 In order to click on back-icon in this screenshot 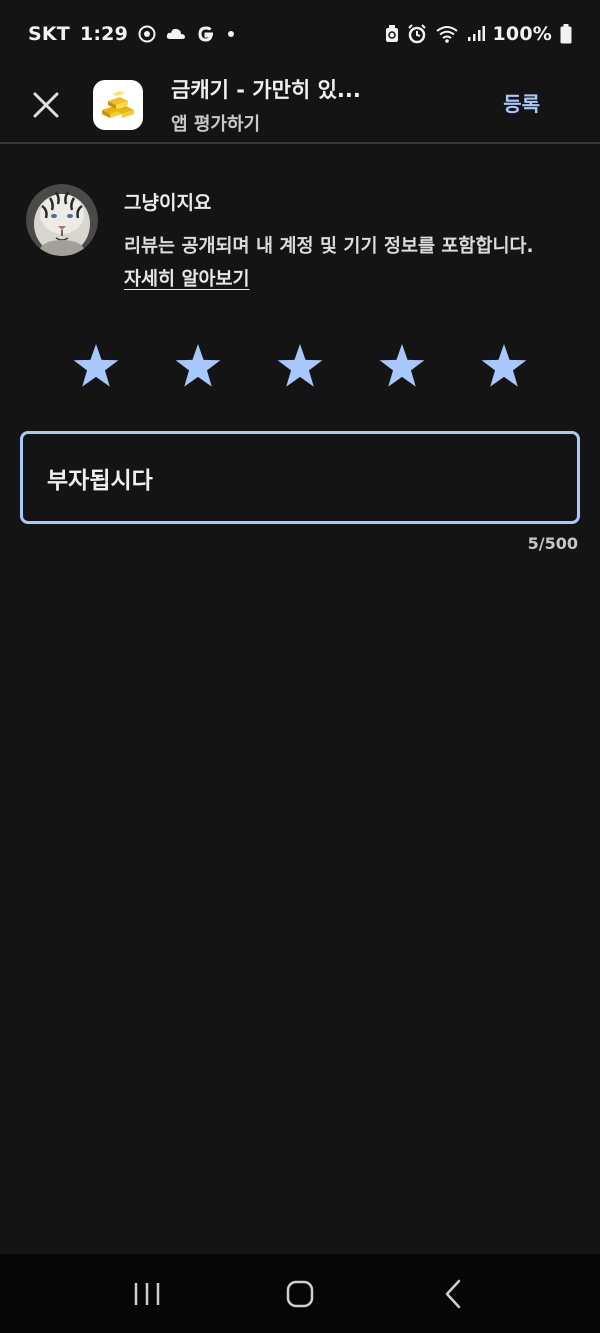, I will do `click(453, 1293)`.